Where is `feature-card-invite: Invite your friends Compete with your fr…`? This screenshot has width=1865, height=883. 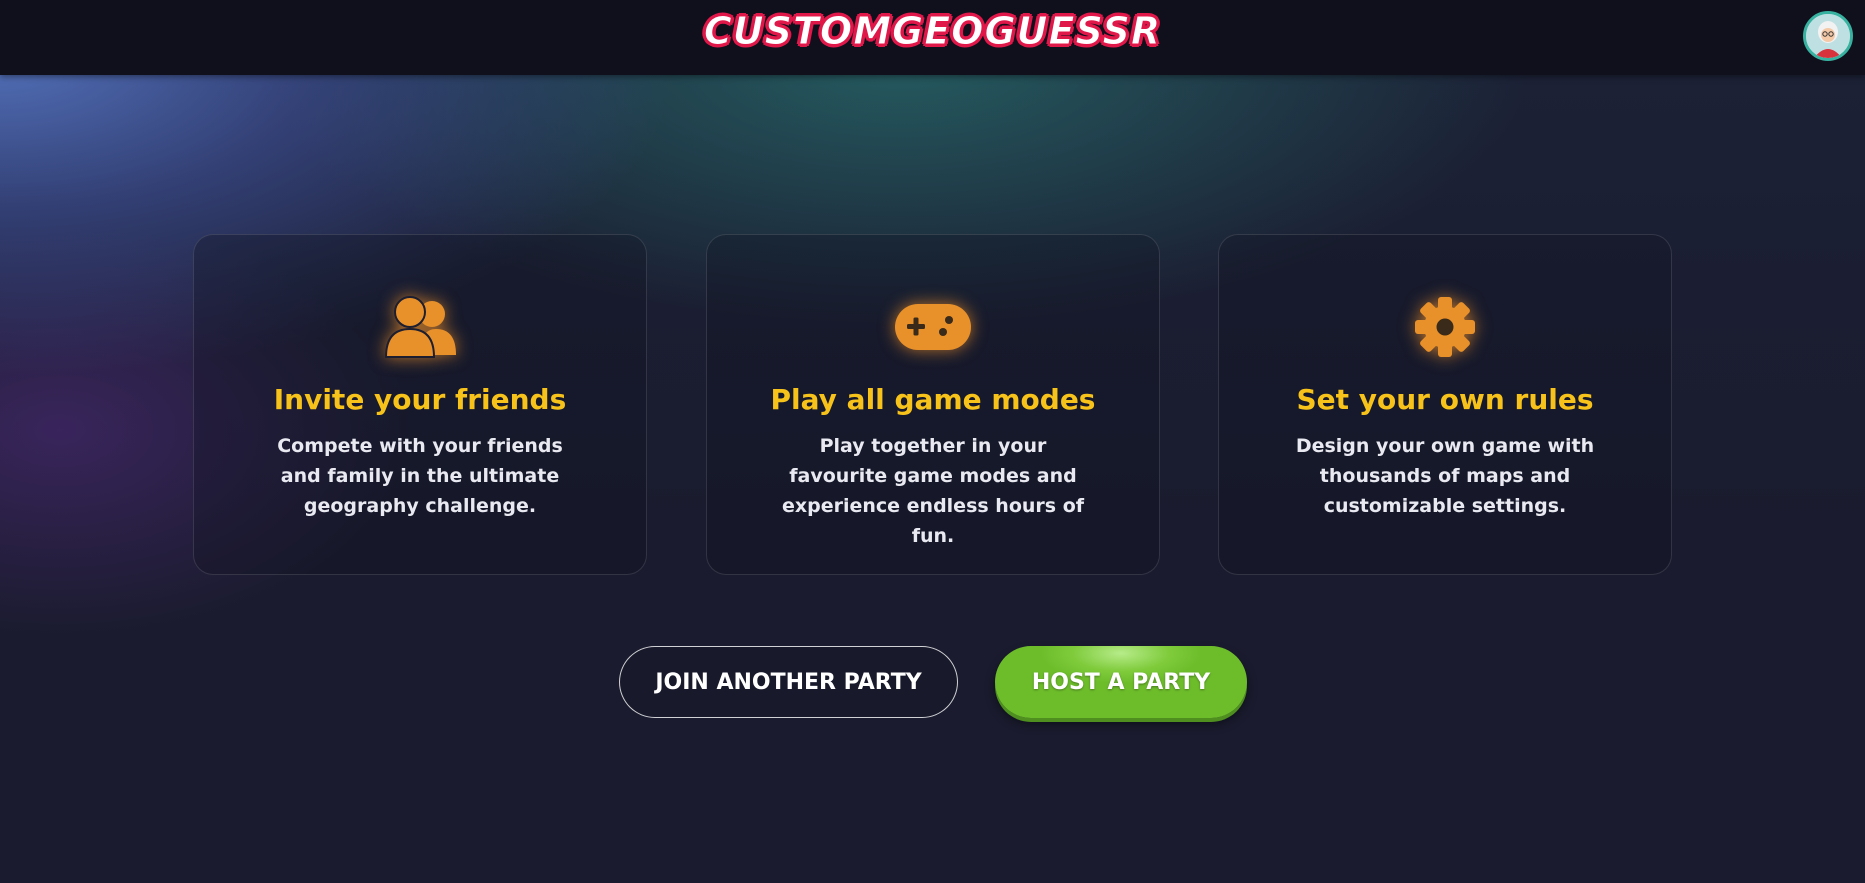
feature-card-invite: Invite your friends Compete with your fr… is located at coordinates (420, 404).